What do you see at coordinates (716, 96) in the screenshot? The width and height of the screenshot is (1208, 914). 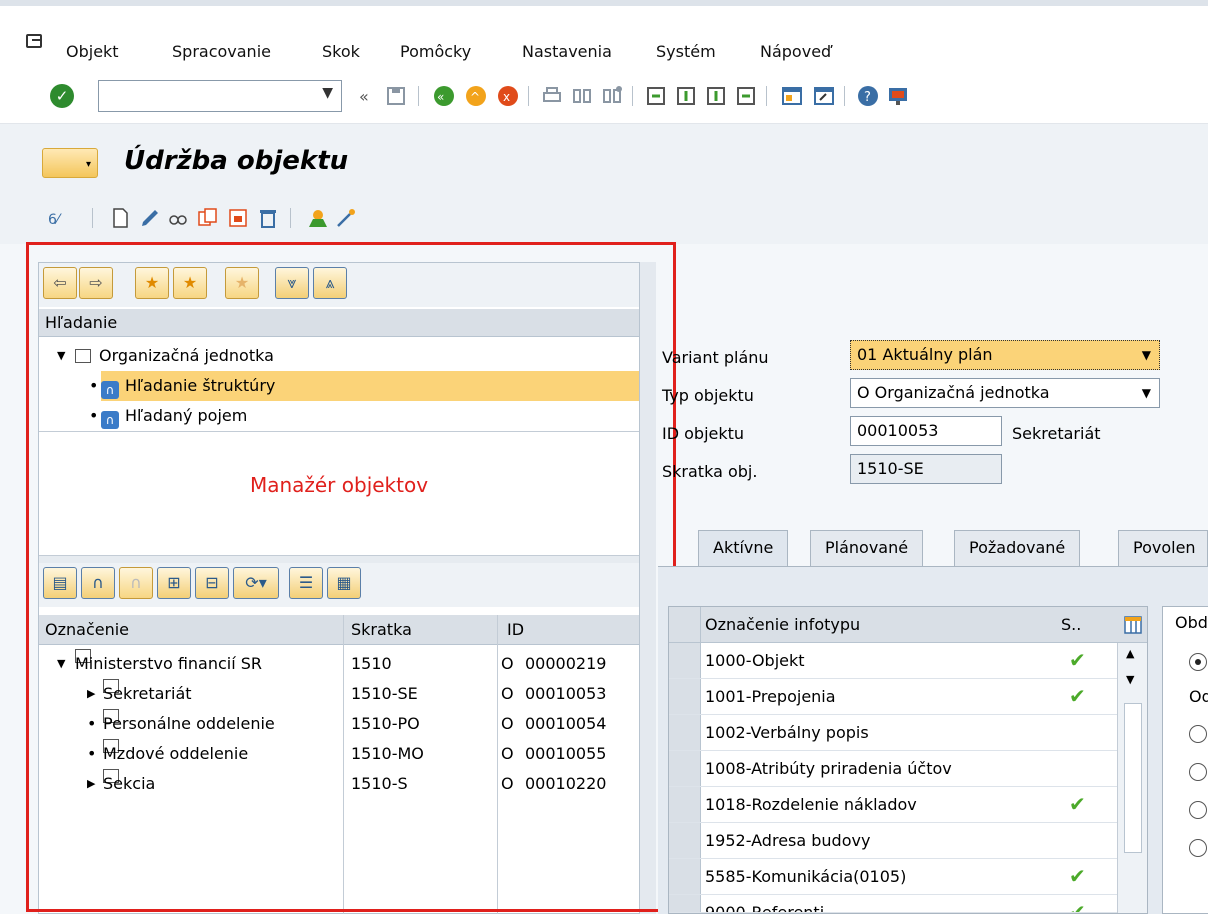 I see `next-page-icon` at bounding box center [716, 96].